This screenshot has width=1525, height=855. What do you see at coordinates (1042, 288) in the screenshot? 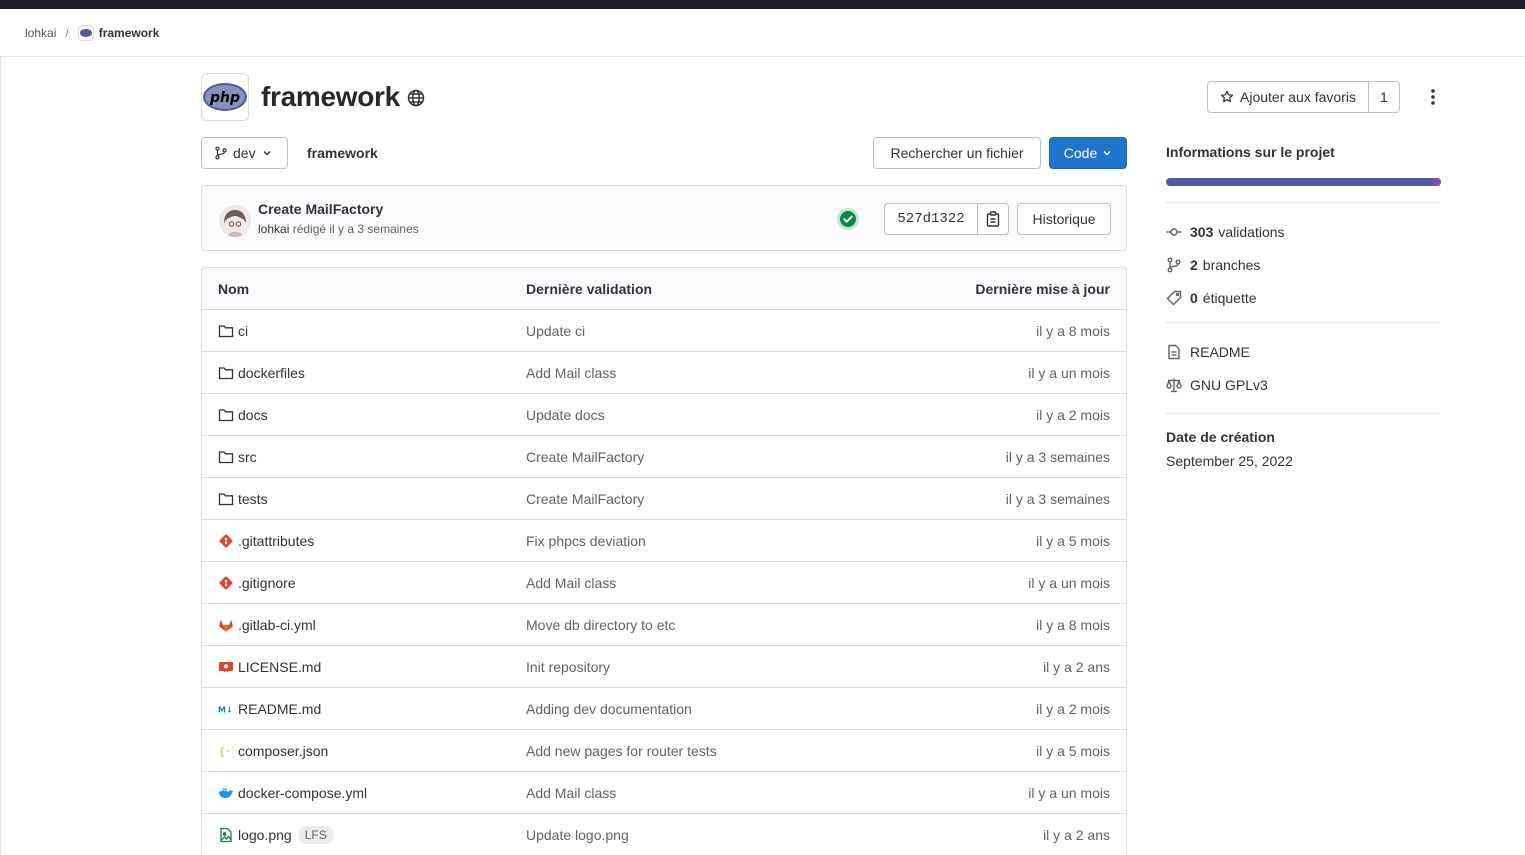
I see `header-last-update: Dernière mise à jour` at bounding box center [1042, 288].